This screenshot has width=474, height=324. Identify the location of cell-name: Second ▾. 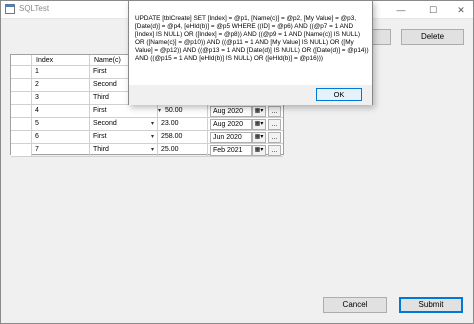
(124, 124).